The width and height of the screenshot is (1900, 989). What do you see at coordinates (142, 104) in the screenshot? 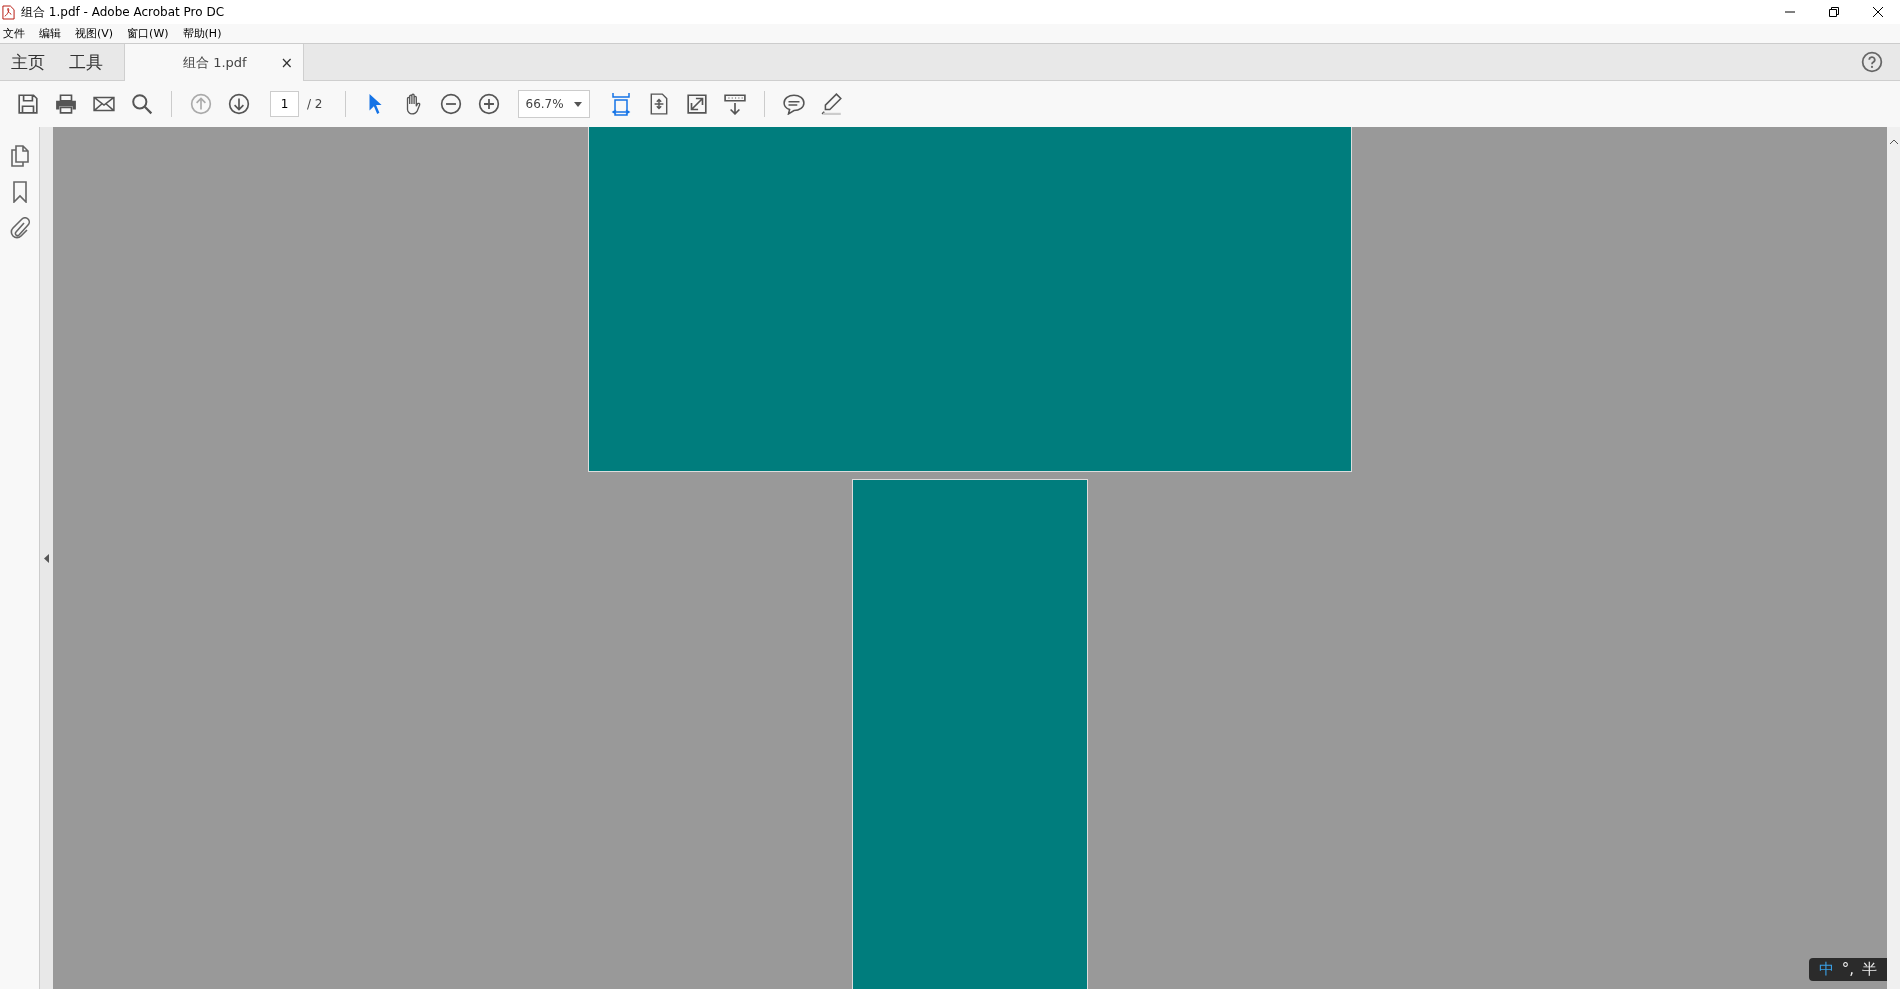
I see `search-icon` at bounding box center [142, 104].